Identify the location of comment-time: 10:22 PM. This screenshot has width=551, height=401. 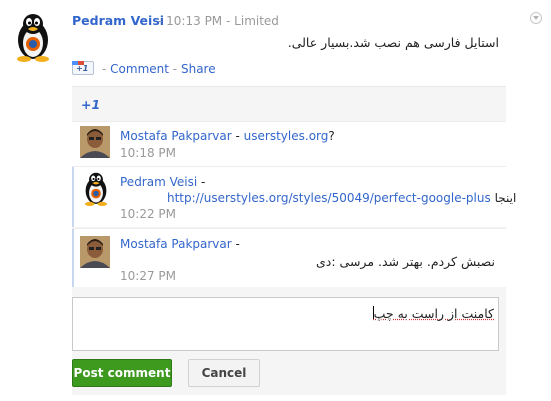
(148, 214).